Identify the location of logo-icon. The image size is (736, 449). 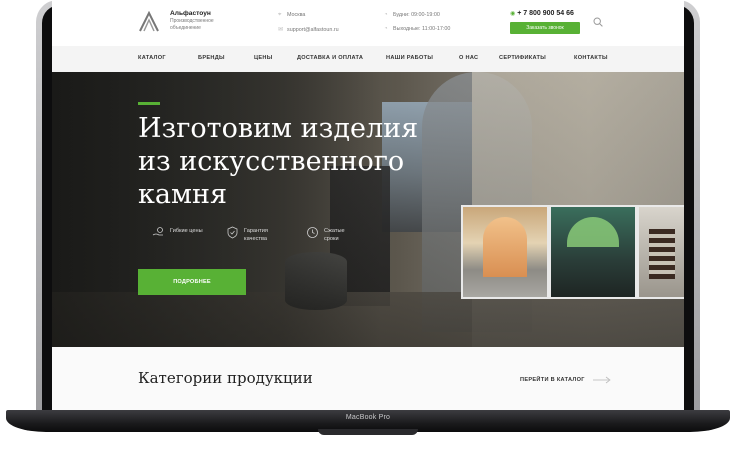
(149, 22).